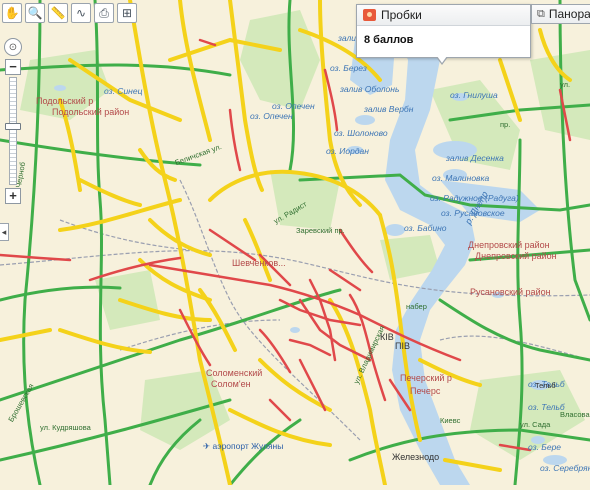 Image resolution: width=590 pixels, height=490 pixels. Describe the element at coordinates (348, 68) in the screenshot. I see `lake-label: оз. Берез` at that location.